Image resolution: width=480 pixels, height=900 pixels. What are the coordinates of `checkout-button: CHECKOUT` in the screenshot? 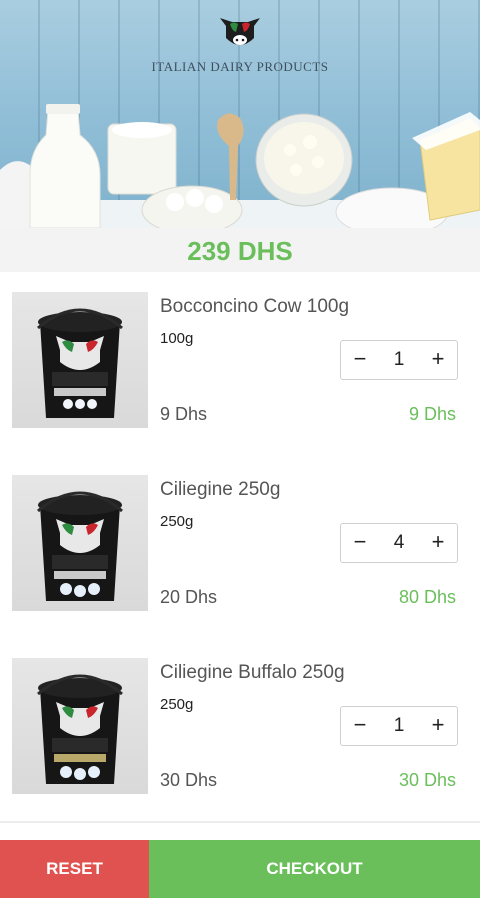 It's located at (314, 869).